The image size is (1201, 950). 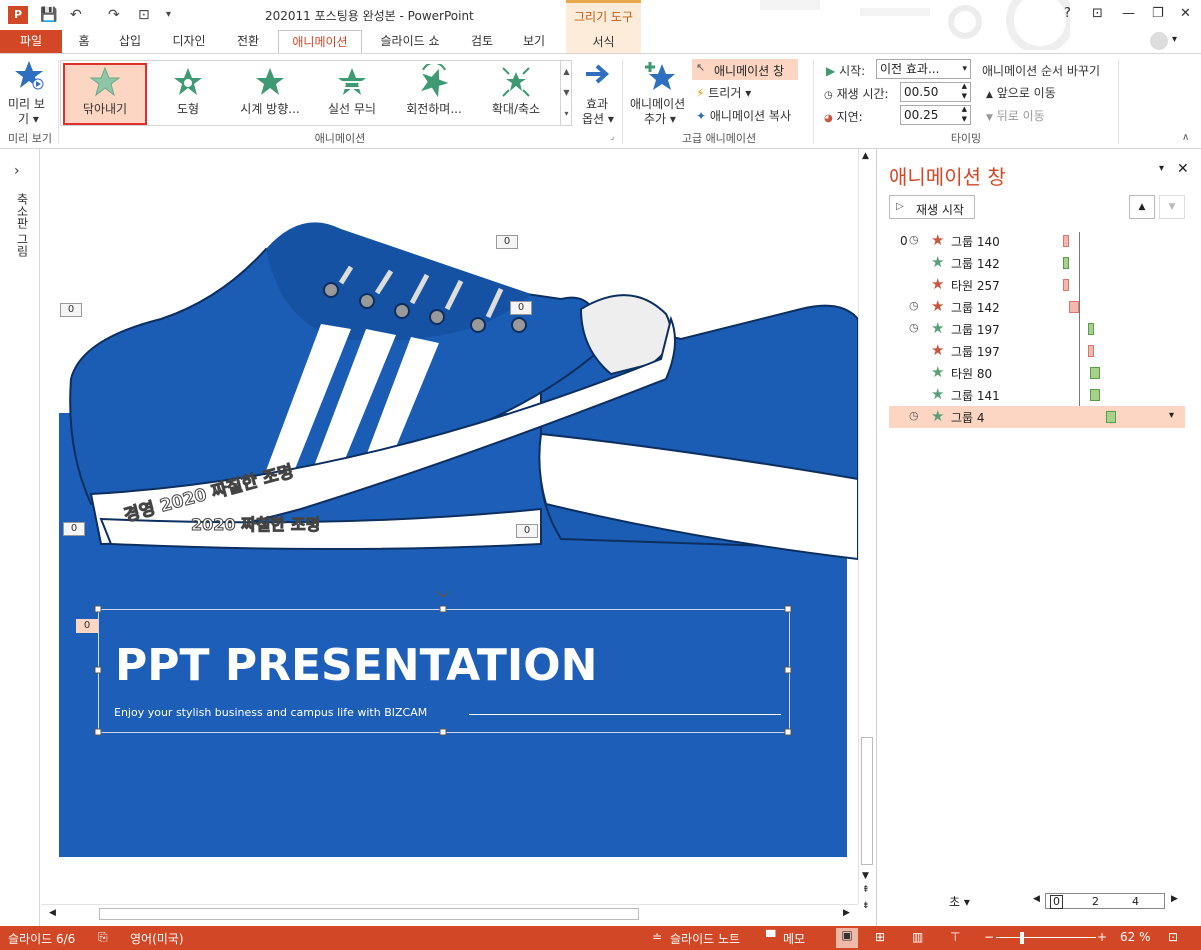 I want to click on anim-wipe: 닦아내기, so click(x=105, y=93).